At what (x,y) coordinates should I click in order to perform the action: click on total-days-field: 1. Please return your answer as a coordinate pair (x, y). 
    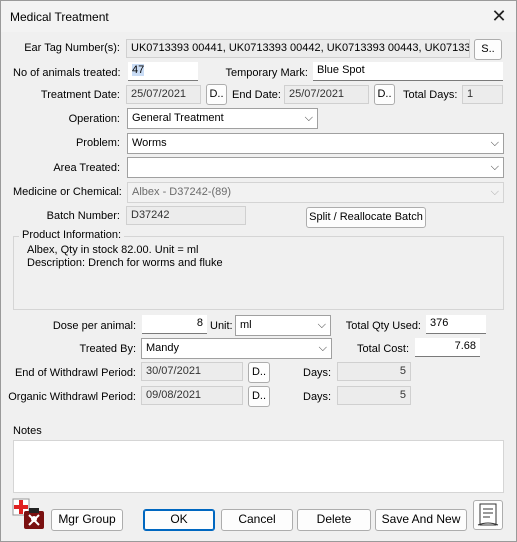
    Looking at the image, I should click on (482, 94).